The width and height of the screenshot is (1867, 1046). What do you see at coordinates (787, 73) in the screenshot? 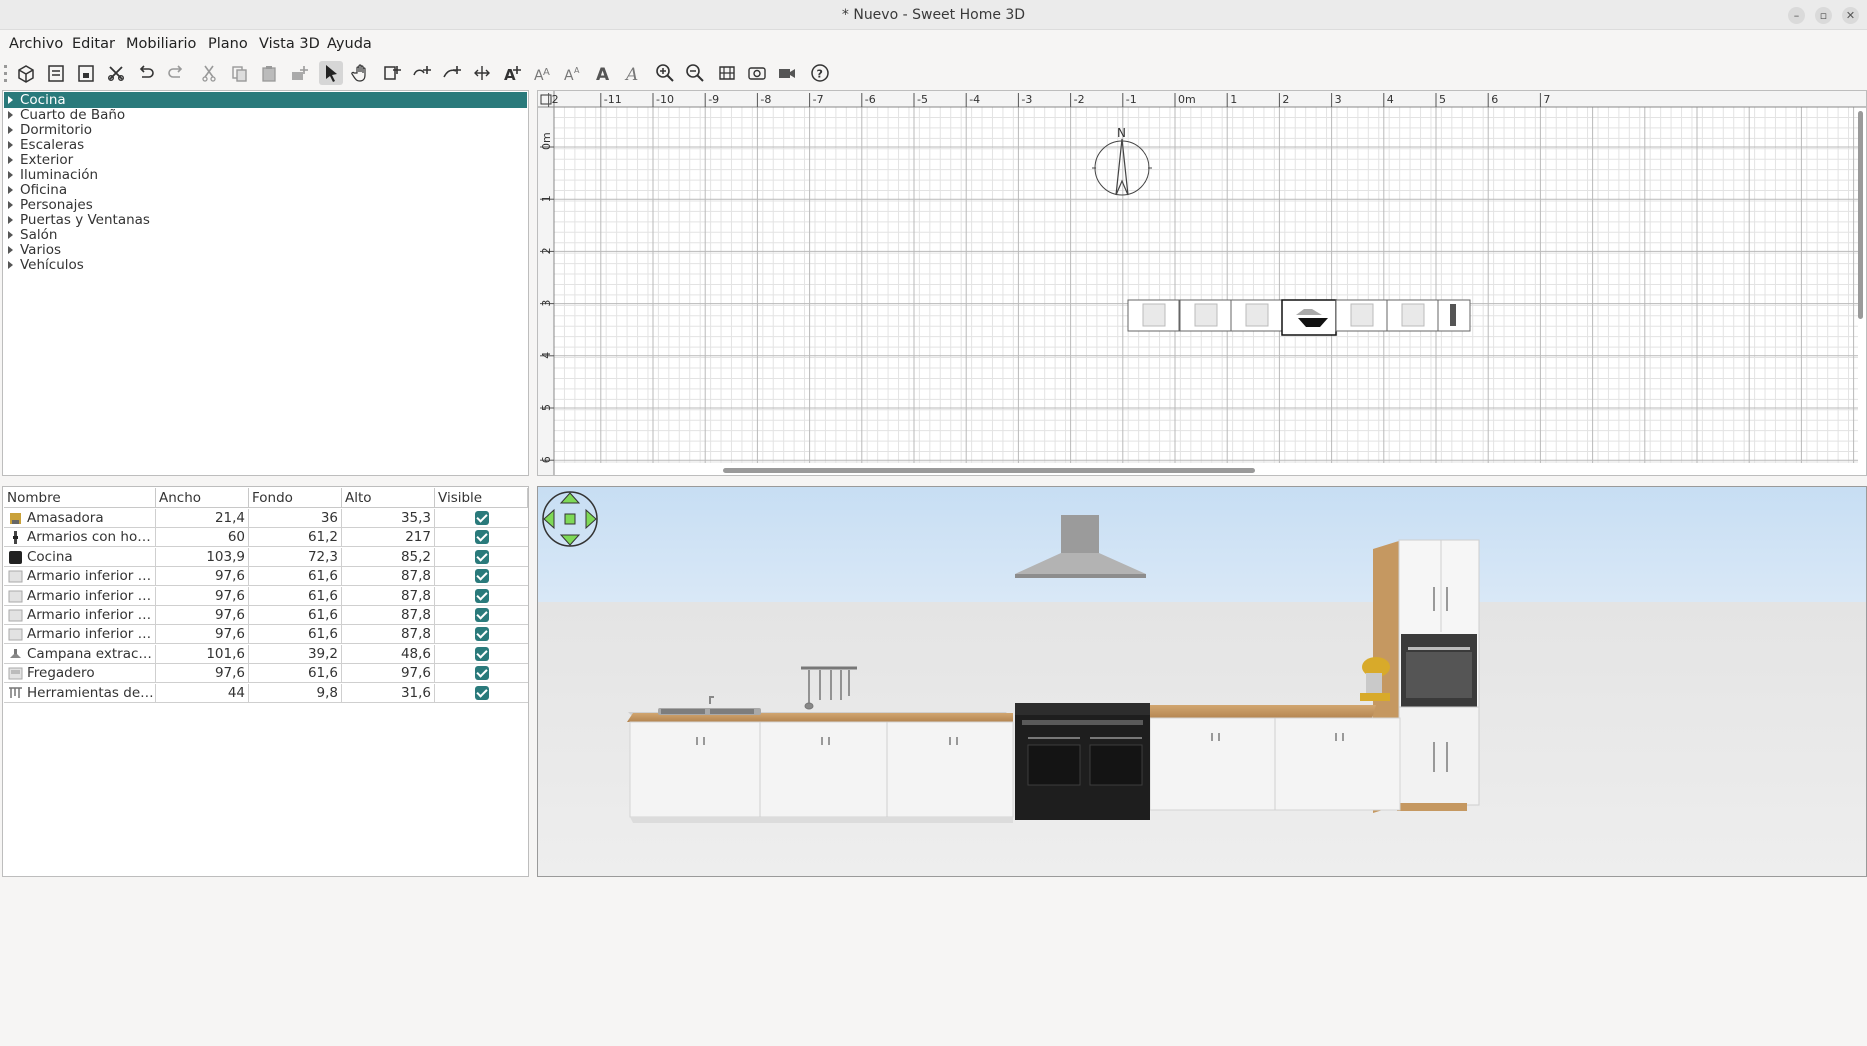
I see `create-video-camera-icon` at bounding box center [787, 73].